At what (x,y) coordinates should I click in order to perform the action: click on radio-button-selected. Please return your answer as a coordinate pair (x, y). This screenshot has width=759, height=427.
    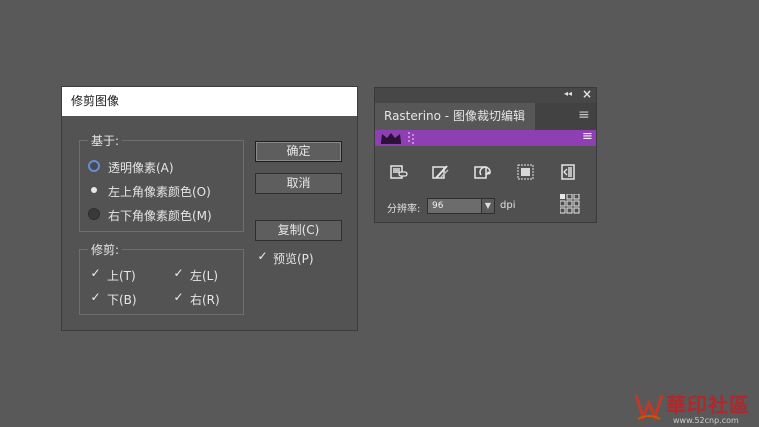
    Looking at the image, I should click on (94, 190).